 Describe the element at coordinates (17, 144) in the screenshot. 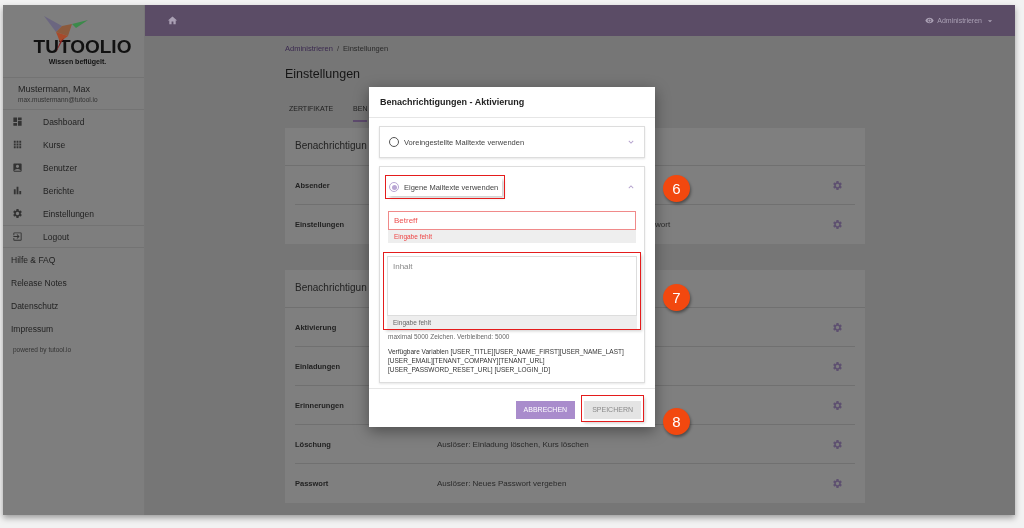

I see `grid-icon` at that location.